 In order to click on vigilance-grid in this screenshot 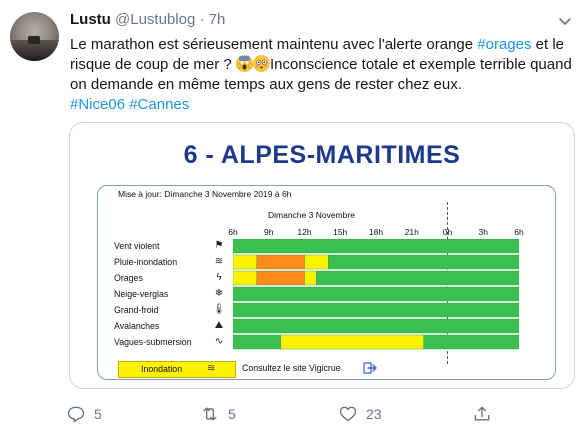, I will do `click(376, 294)`.